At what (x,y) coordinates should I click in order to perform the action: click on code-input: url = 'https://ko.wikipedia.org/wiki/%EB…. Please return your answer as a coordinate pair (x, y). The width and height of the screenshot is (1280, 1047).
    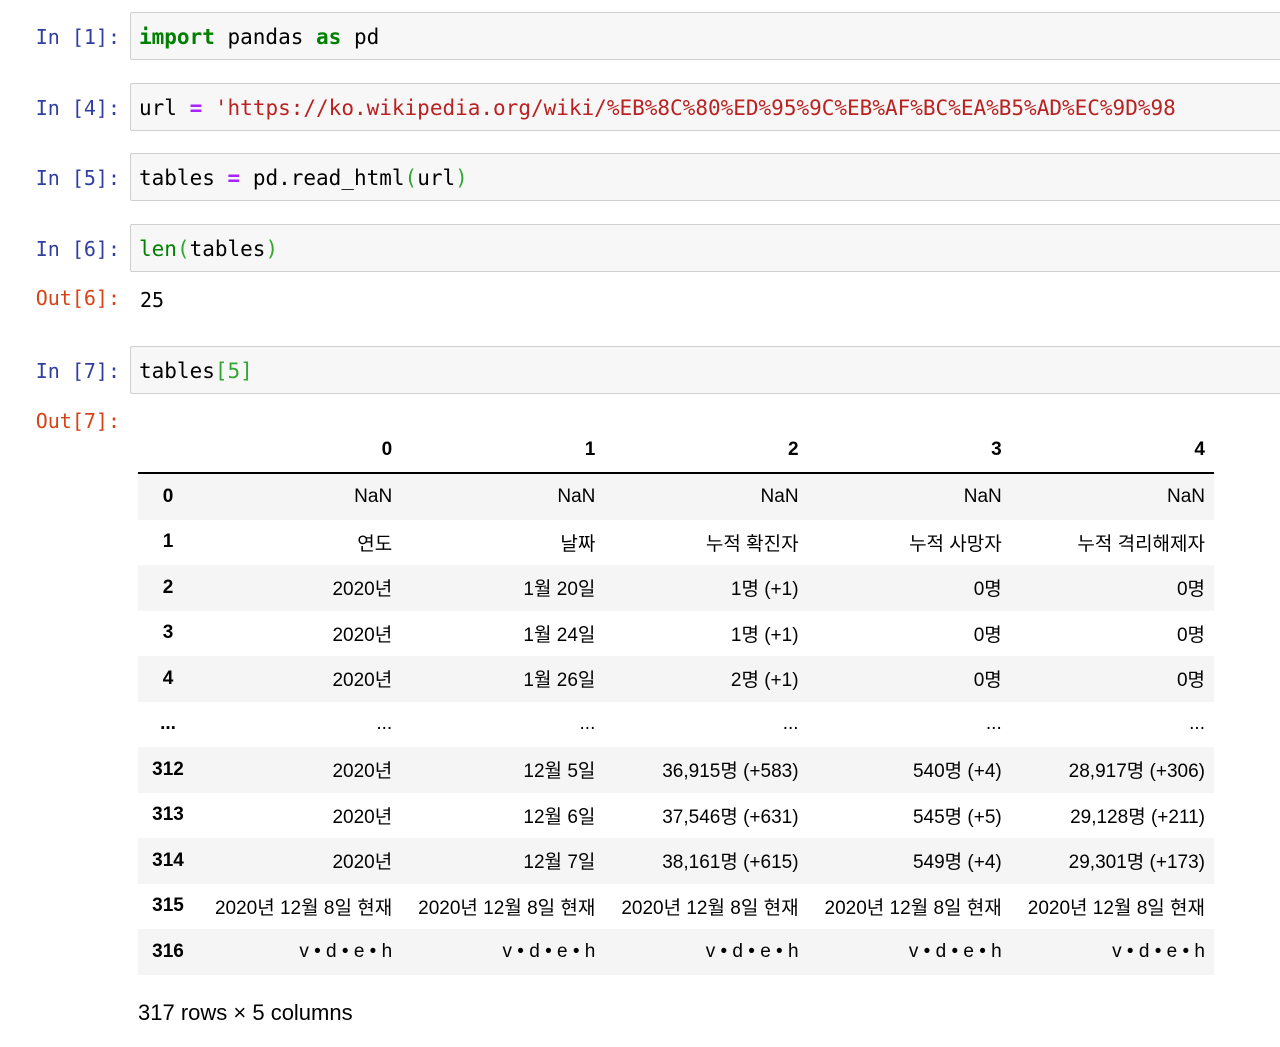
    Looking at the image, I should click on (705, 107).